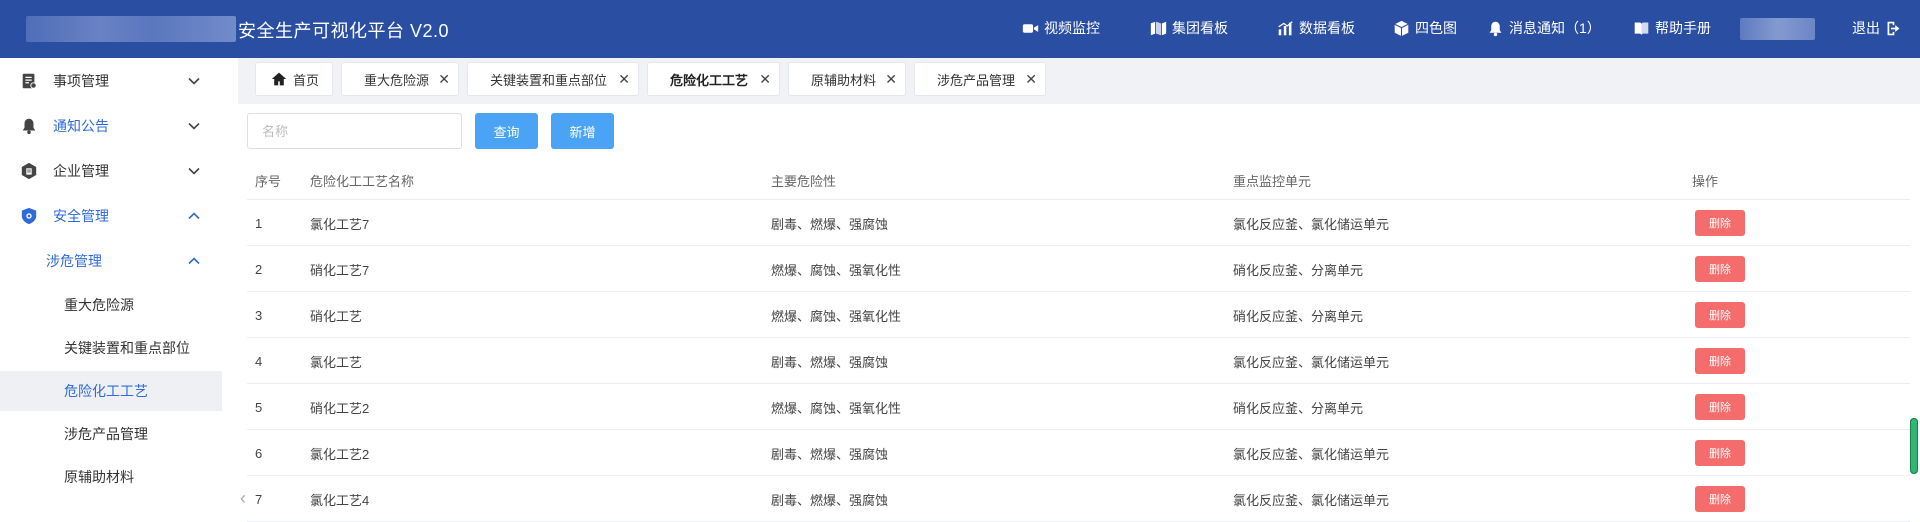 The image size is (1920, 522). Describe the element at coordinates (306, 80) in the screenshot. I see `tab-label: 首页` at that location.